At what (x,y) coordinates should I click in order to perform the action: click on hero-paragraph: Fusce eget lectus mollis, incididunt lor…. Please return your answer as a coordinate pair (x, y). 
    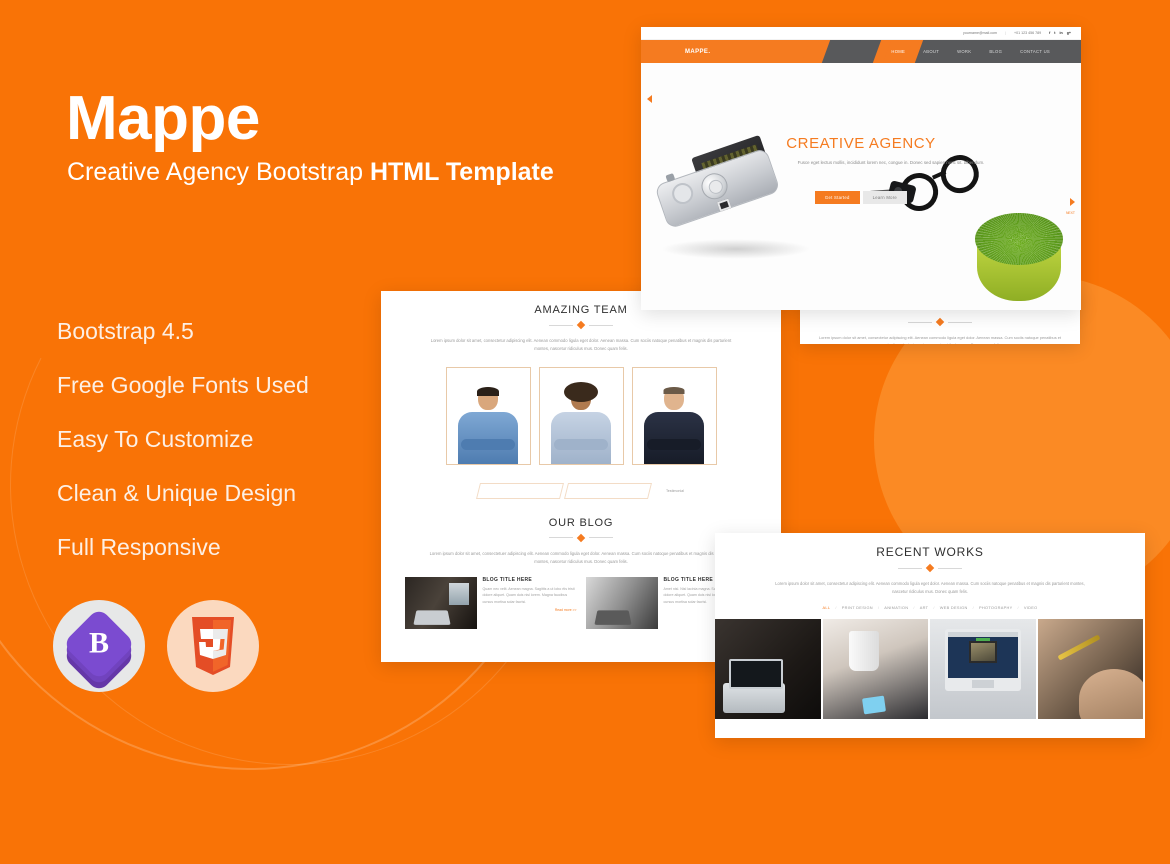
    Looking at the image, I should click on (891, 162).